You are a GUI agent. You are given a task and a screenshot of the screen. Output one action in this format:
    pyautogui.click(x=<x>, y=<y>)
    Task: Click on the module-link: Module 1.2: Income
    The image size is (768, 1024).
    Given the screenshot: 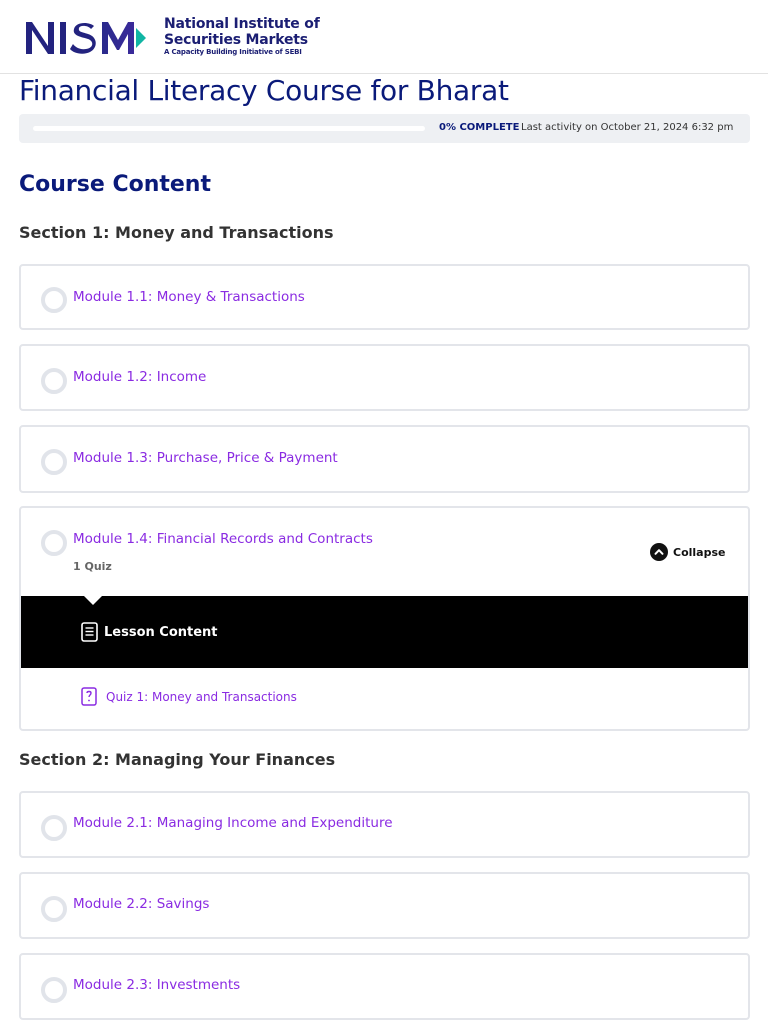 What is the action you would take?
    pyautogui.click(x=139, y=377)
    